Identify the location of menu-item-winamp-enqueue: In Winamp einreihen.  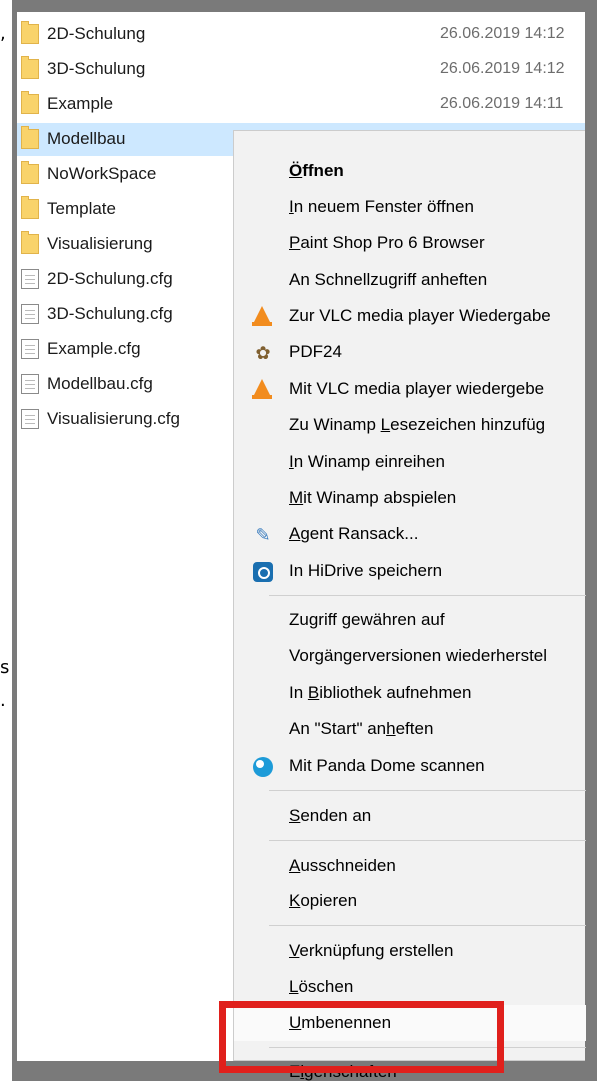
(410, 462).